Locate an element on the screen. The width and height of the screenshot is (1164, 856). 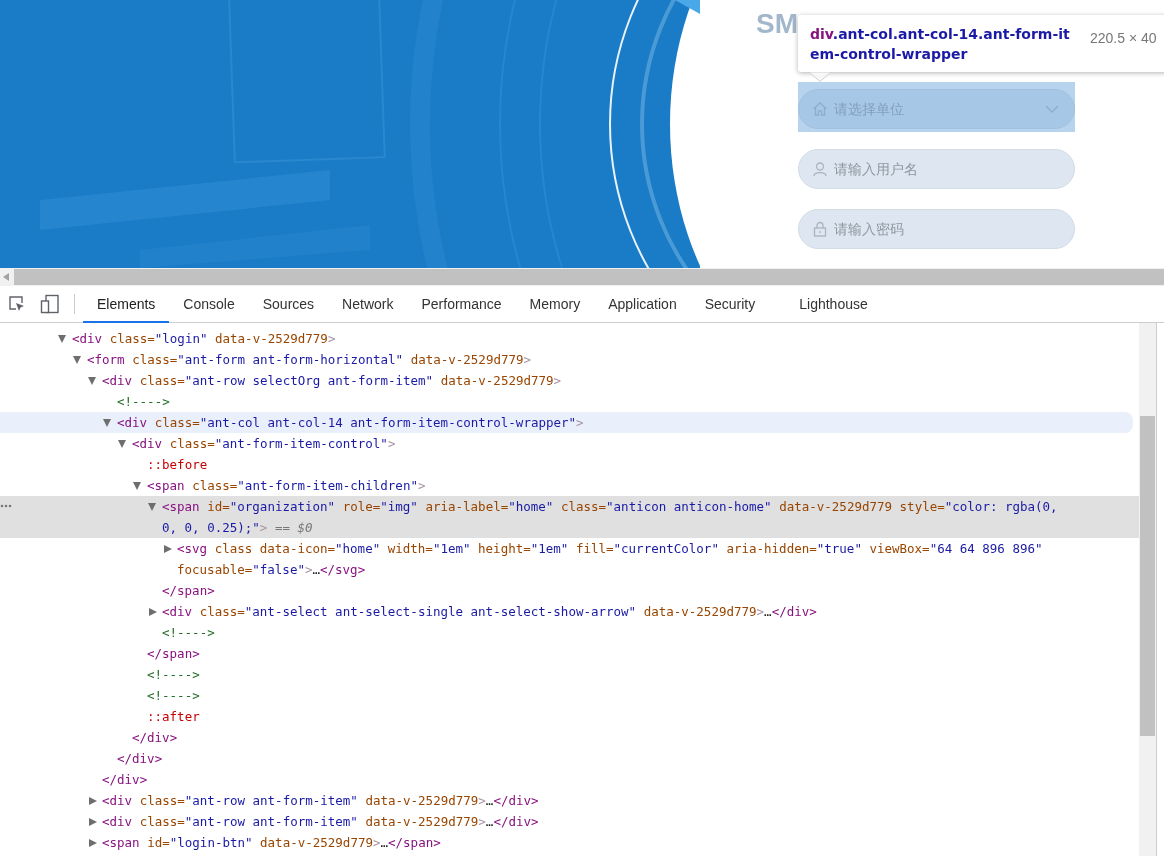
dom-node-row: <svg class data-icon="home" width="1em" height="1em" fill="currentColor" aria-hidden="true" viewBox="64 64 896 896" focusable="false">…</svg> is located at coordinates (566, 559).